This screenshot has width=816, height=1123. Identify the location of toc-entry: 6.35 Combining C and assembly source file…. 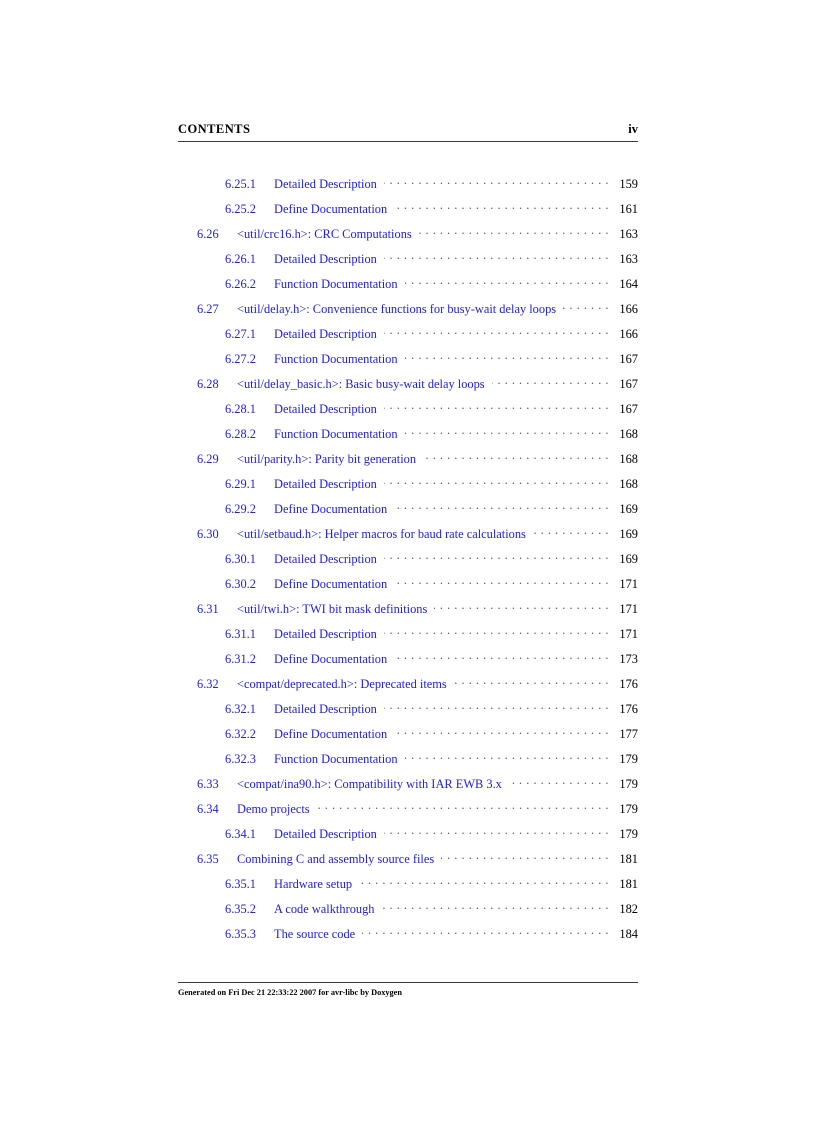
(408, 863).